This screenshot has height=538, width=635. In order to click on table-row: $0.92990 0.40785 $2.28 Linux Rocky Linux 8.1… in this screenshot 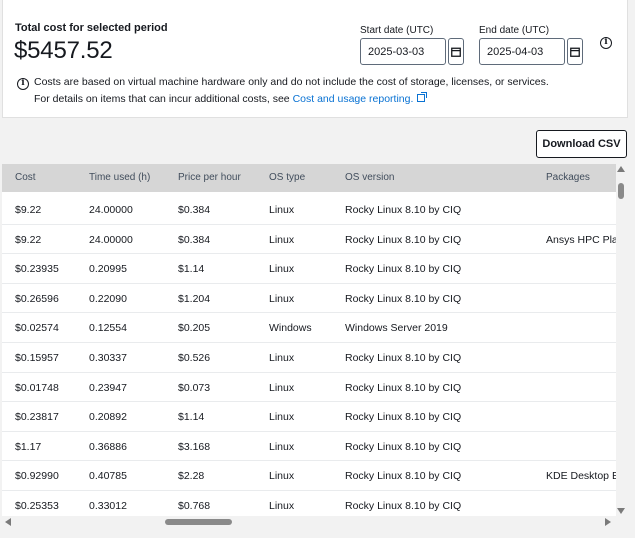, I will do `click(309, 476)`.